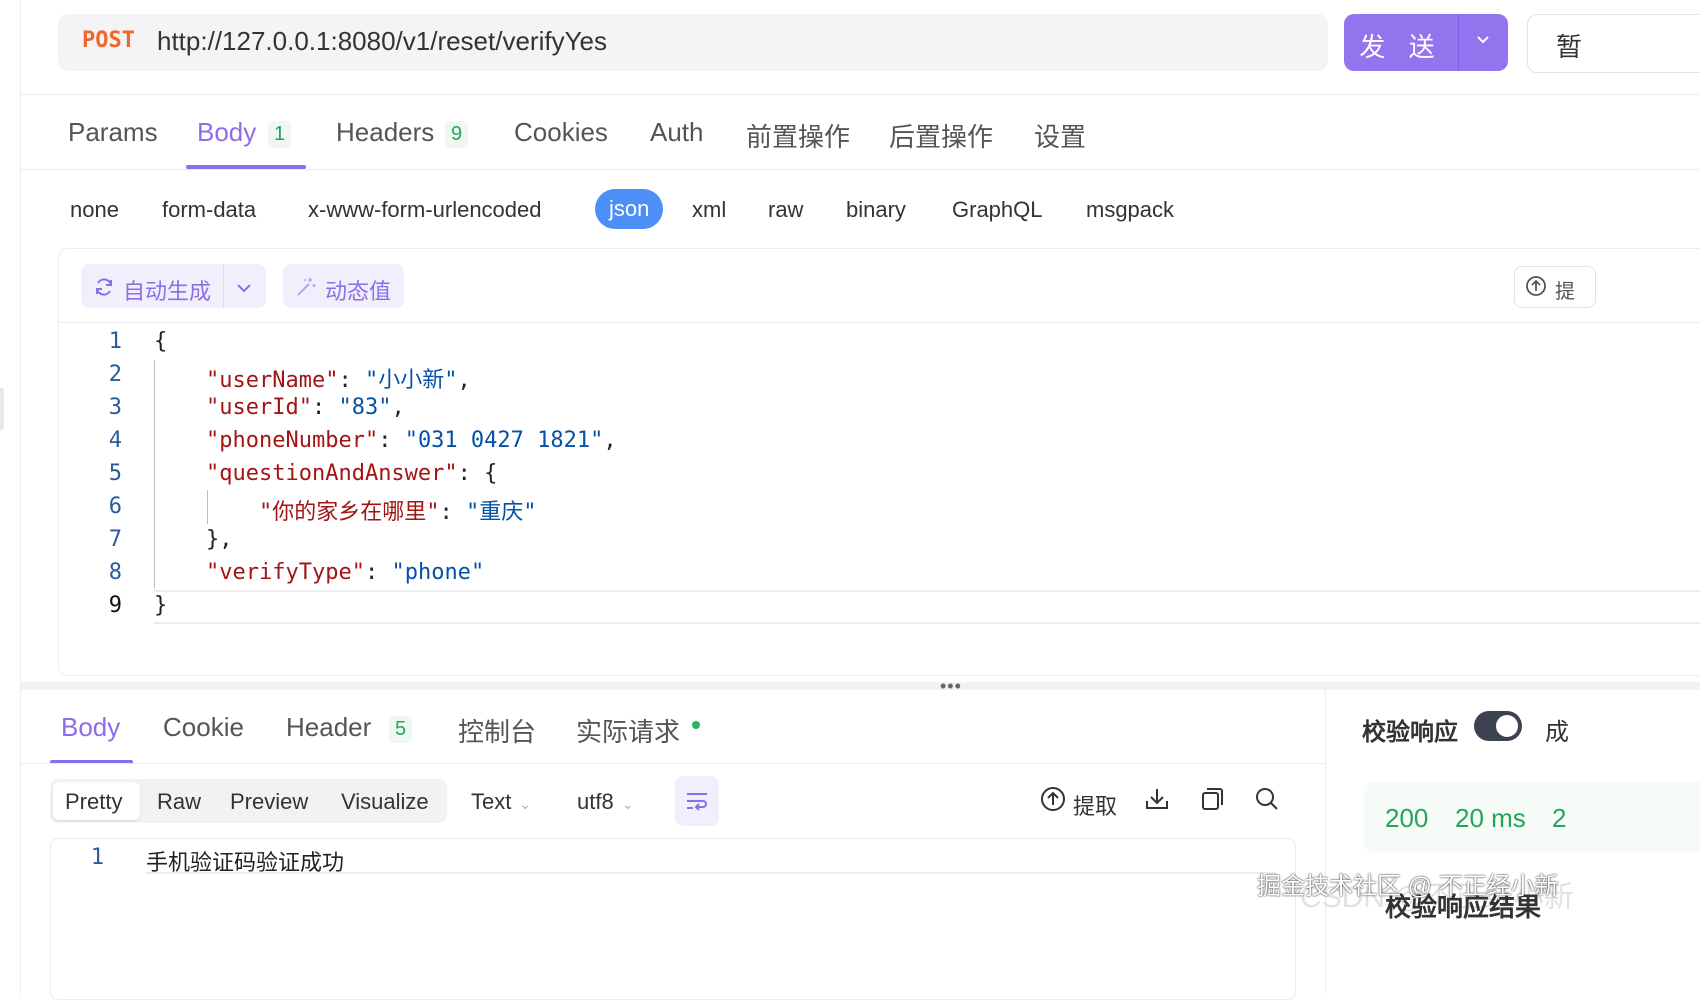  Describe the element at coordinates (696, 725) in the screenshot. I see `status-dot` at that location.